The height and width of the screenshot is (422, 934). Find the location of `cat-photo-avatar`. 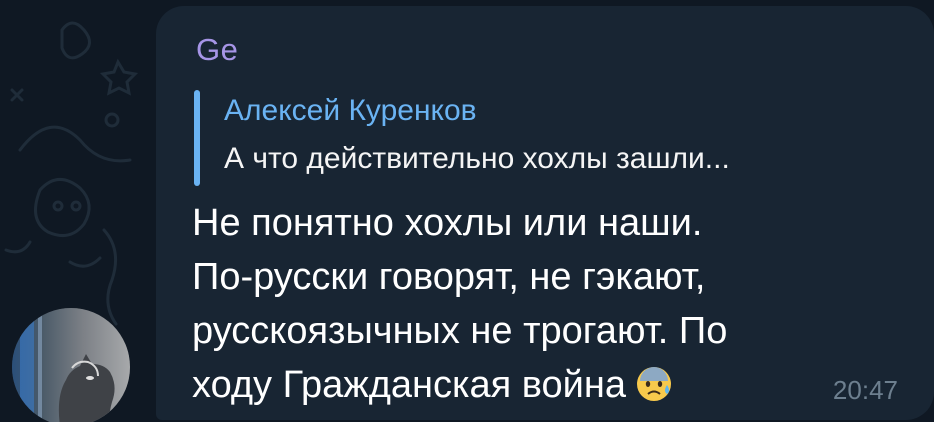

cat-photo-avatar is located at coordinates (71, 365).